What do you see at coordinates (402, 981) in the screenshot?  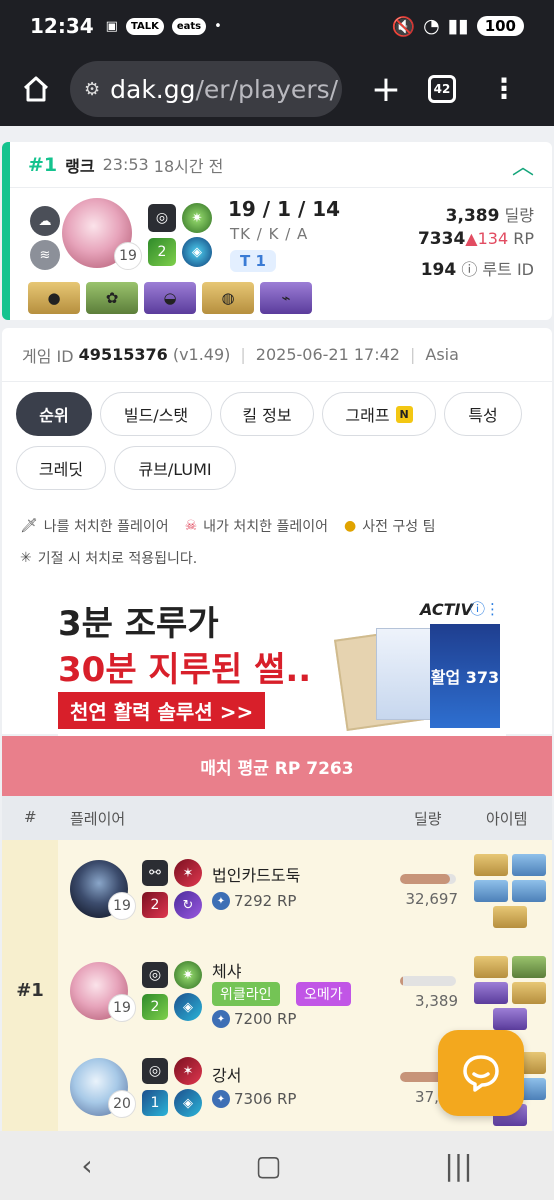 I see `damage-bar-fill` at bounding box center [402, 981].